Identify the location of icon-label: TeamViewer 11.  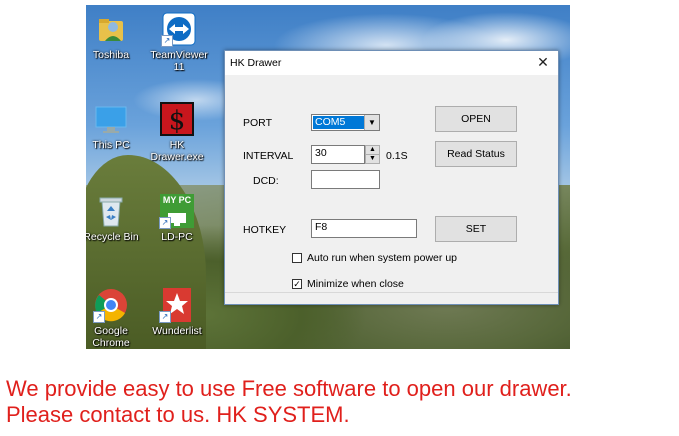
(179, 61).